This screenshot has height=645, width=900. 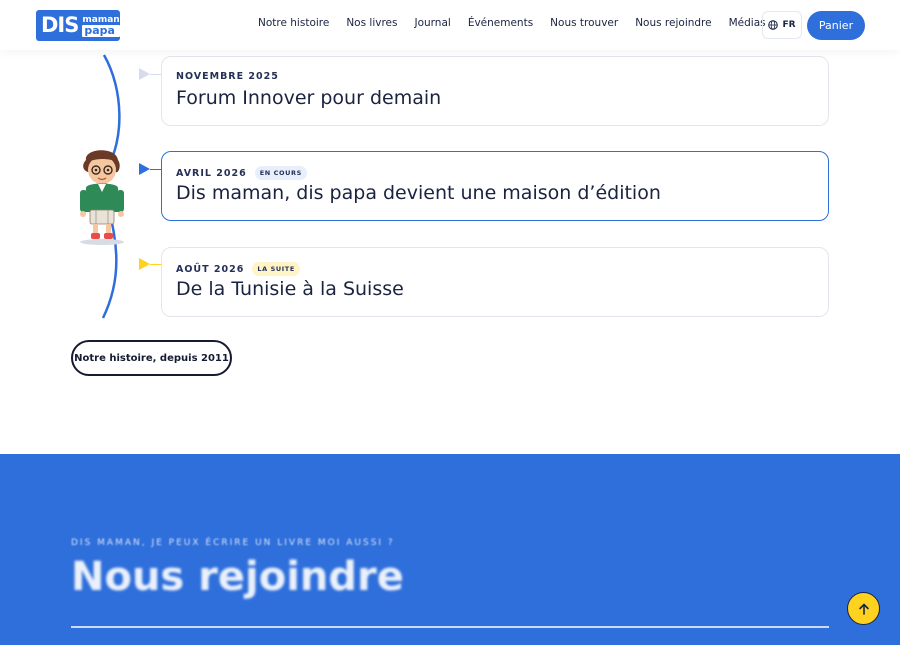 I want to click on timeline-date: AOÛT 2026 LA SUITE, so click(x=238, y=269).